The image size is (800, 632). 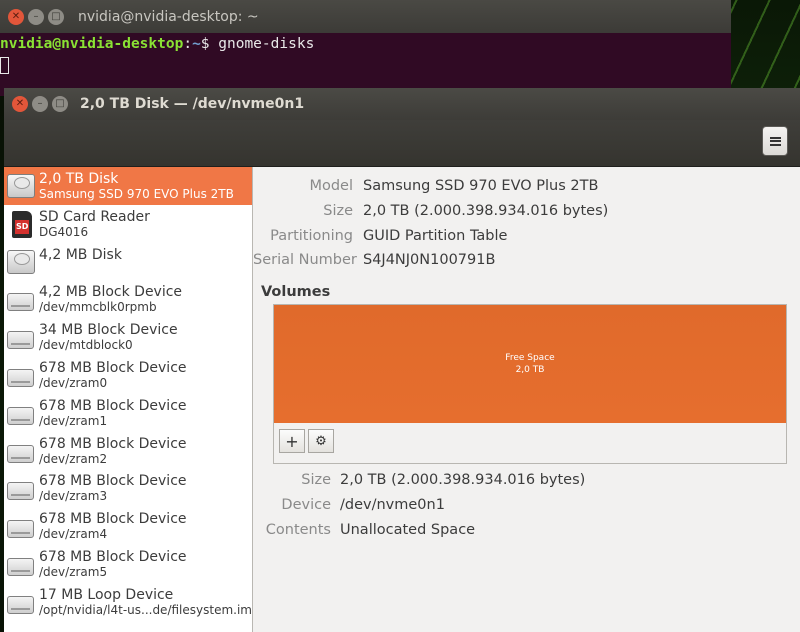 I want to click on device-list-item: 678 MB Block Device/dev/zram5, so click(x=128, y=564).